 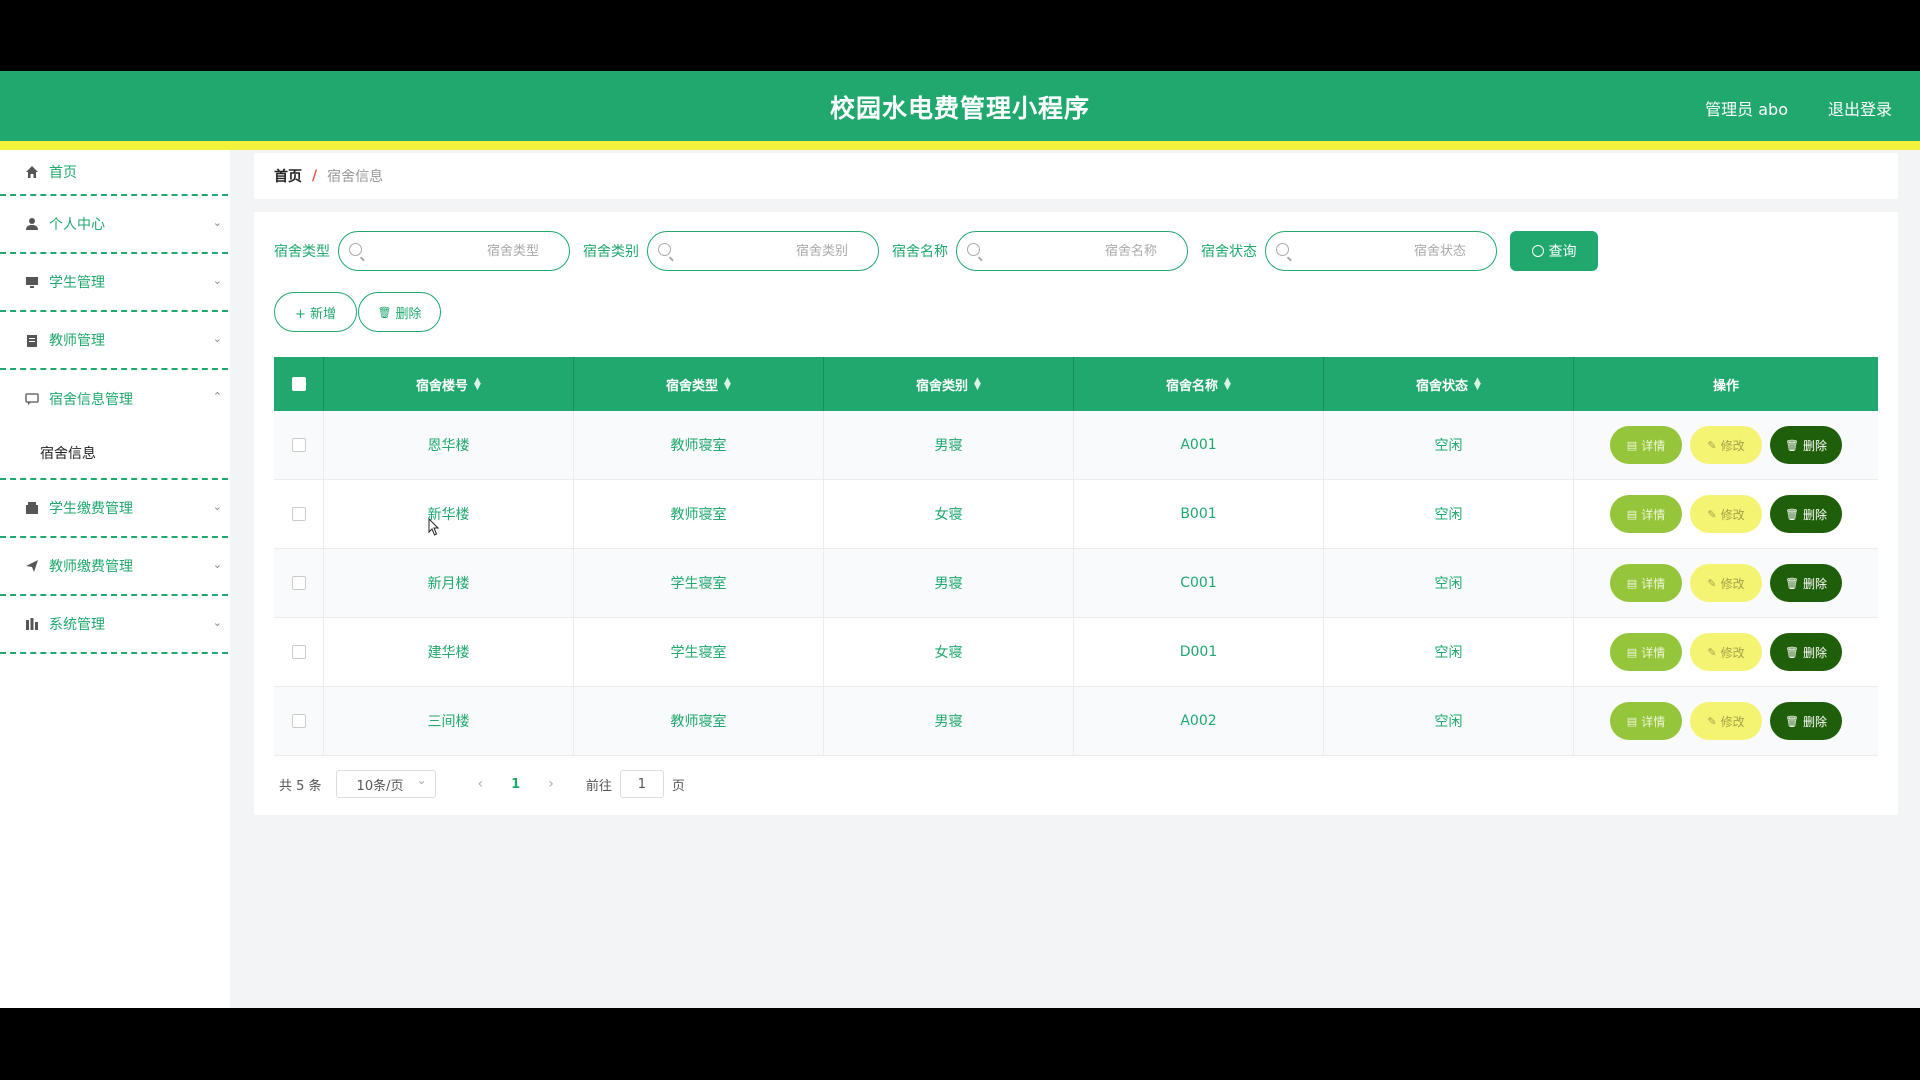 I want to click on search-input-name, so click(x=1072, y=251).